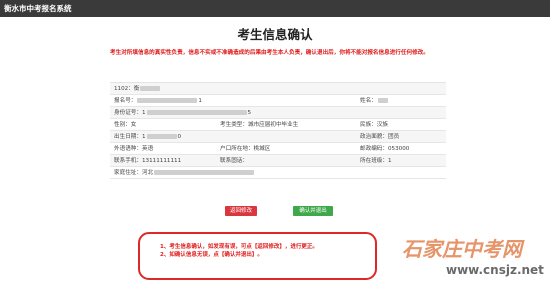 The width and height of the screenshot is (550, 281). Describe the element at coordinates (374, 101) in the screenshot. I see `name-field: 姓名：` at that location.